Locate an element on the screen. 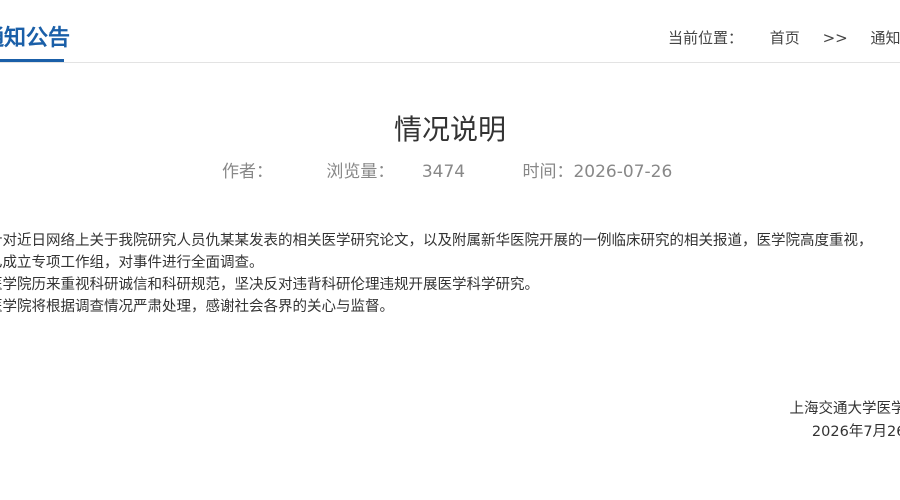 Image resolution: width=900 pixels, height=500 pixels. breadcrumb: 当前位置： 首页 >> 通知公告 is located at coordinates (784, 37).